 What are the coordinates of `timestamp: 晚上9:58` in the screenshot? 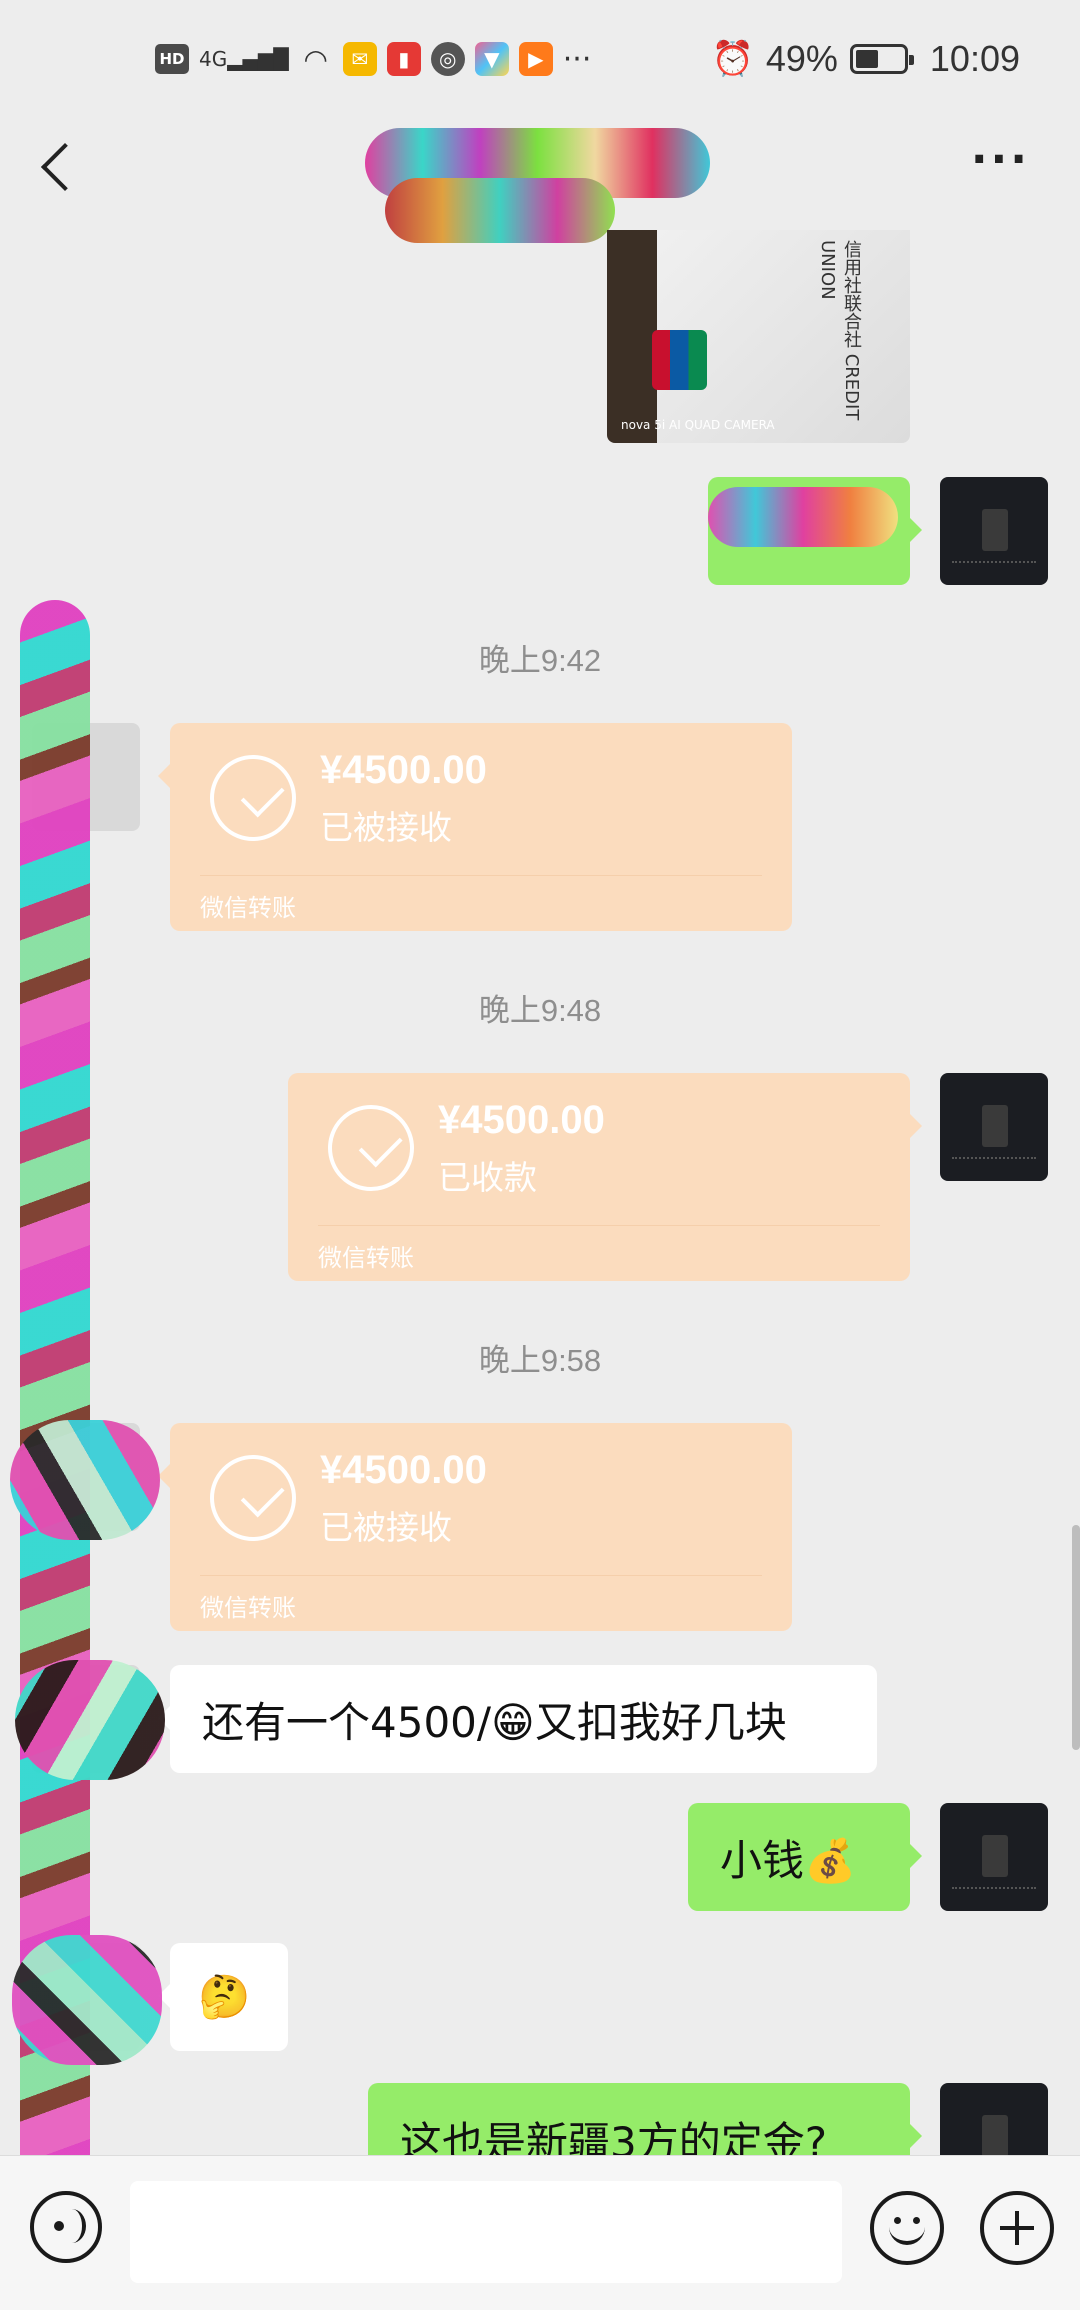 It's located at (540, 1360).